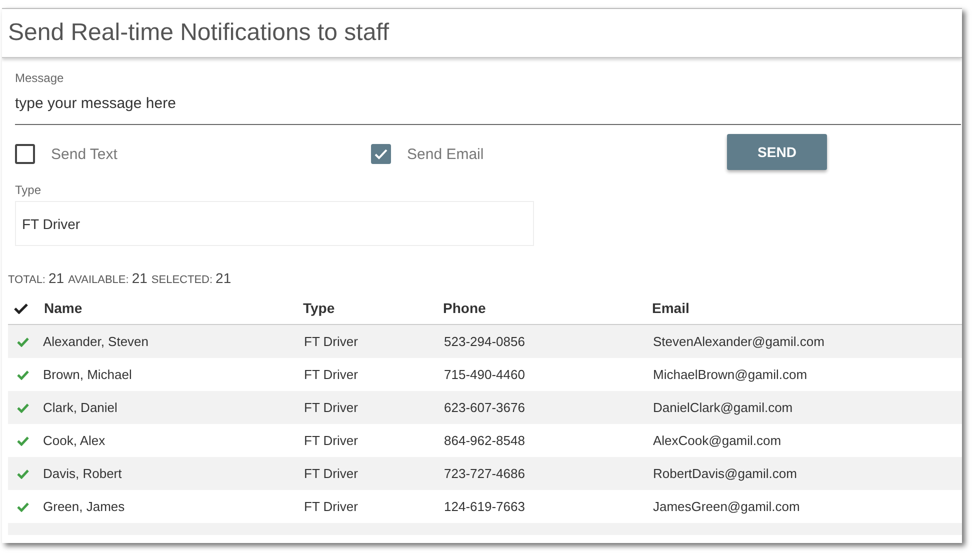  What do you see at coordinates (730, 374) in the screenshot?
I see `table-cell-text: MichaelBrown@gamil.com` at bounding box center [730, 374].